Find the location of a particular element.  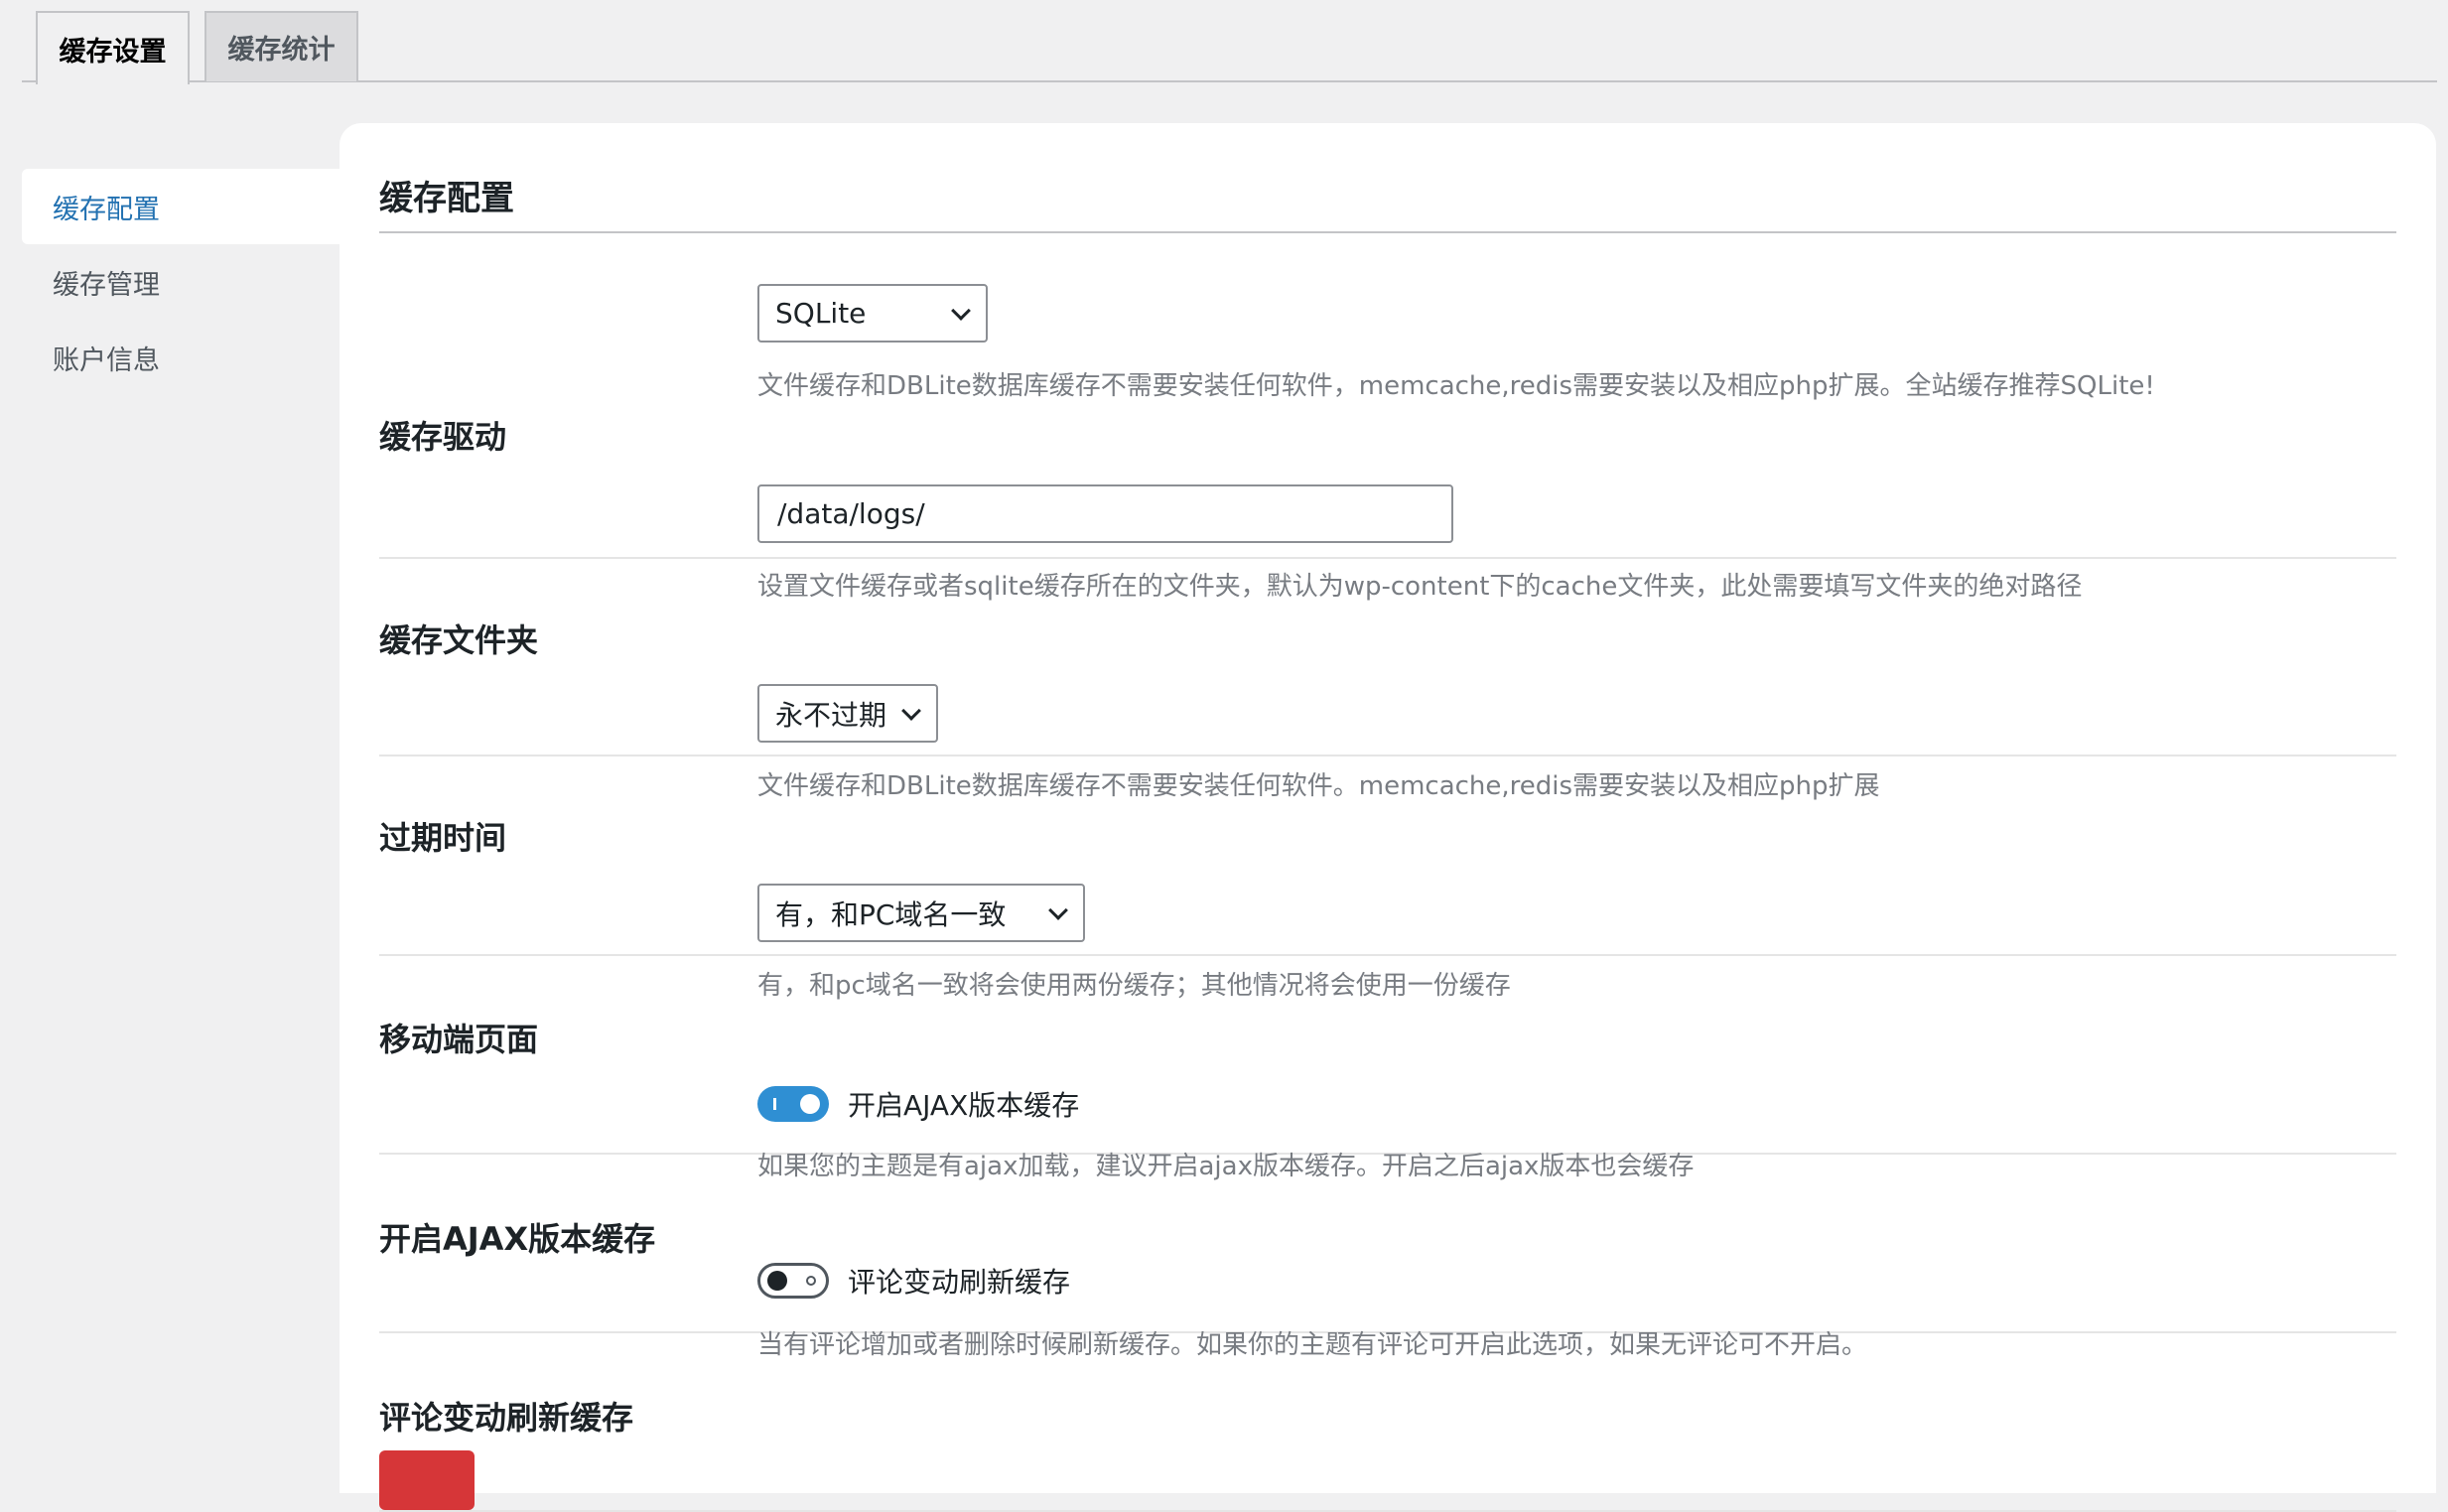

cache-folder-label: 缓存文件夹 is located at coordinates (459, 640).